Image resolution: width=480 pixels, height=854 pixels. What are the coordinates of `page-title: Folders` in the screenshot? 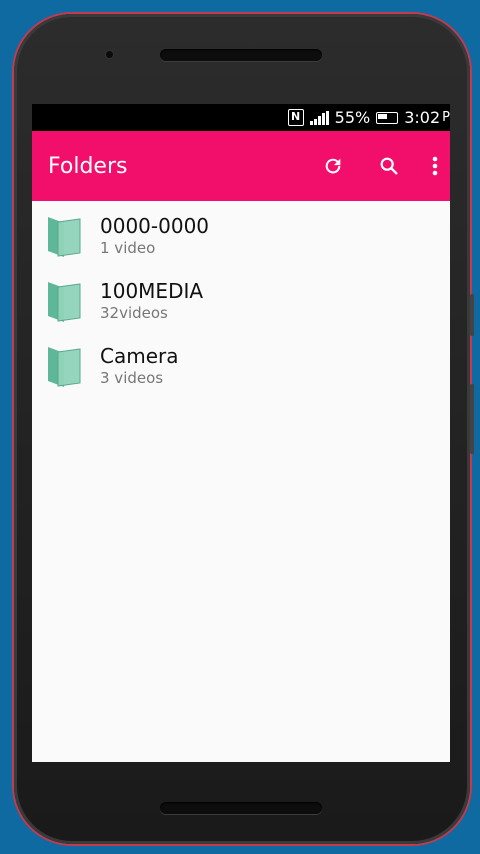 It's located at (88, 166).